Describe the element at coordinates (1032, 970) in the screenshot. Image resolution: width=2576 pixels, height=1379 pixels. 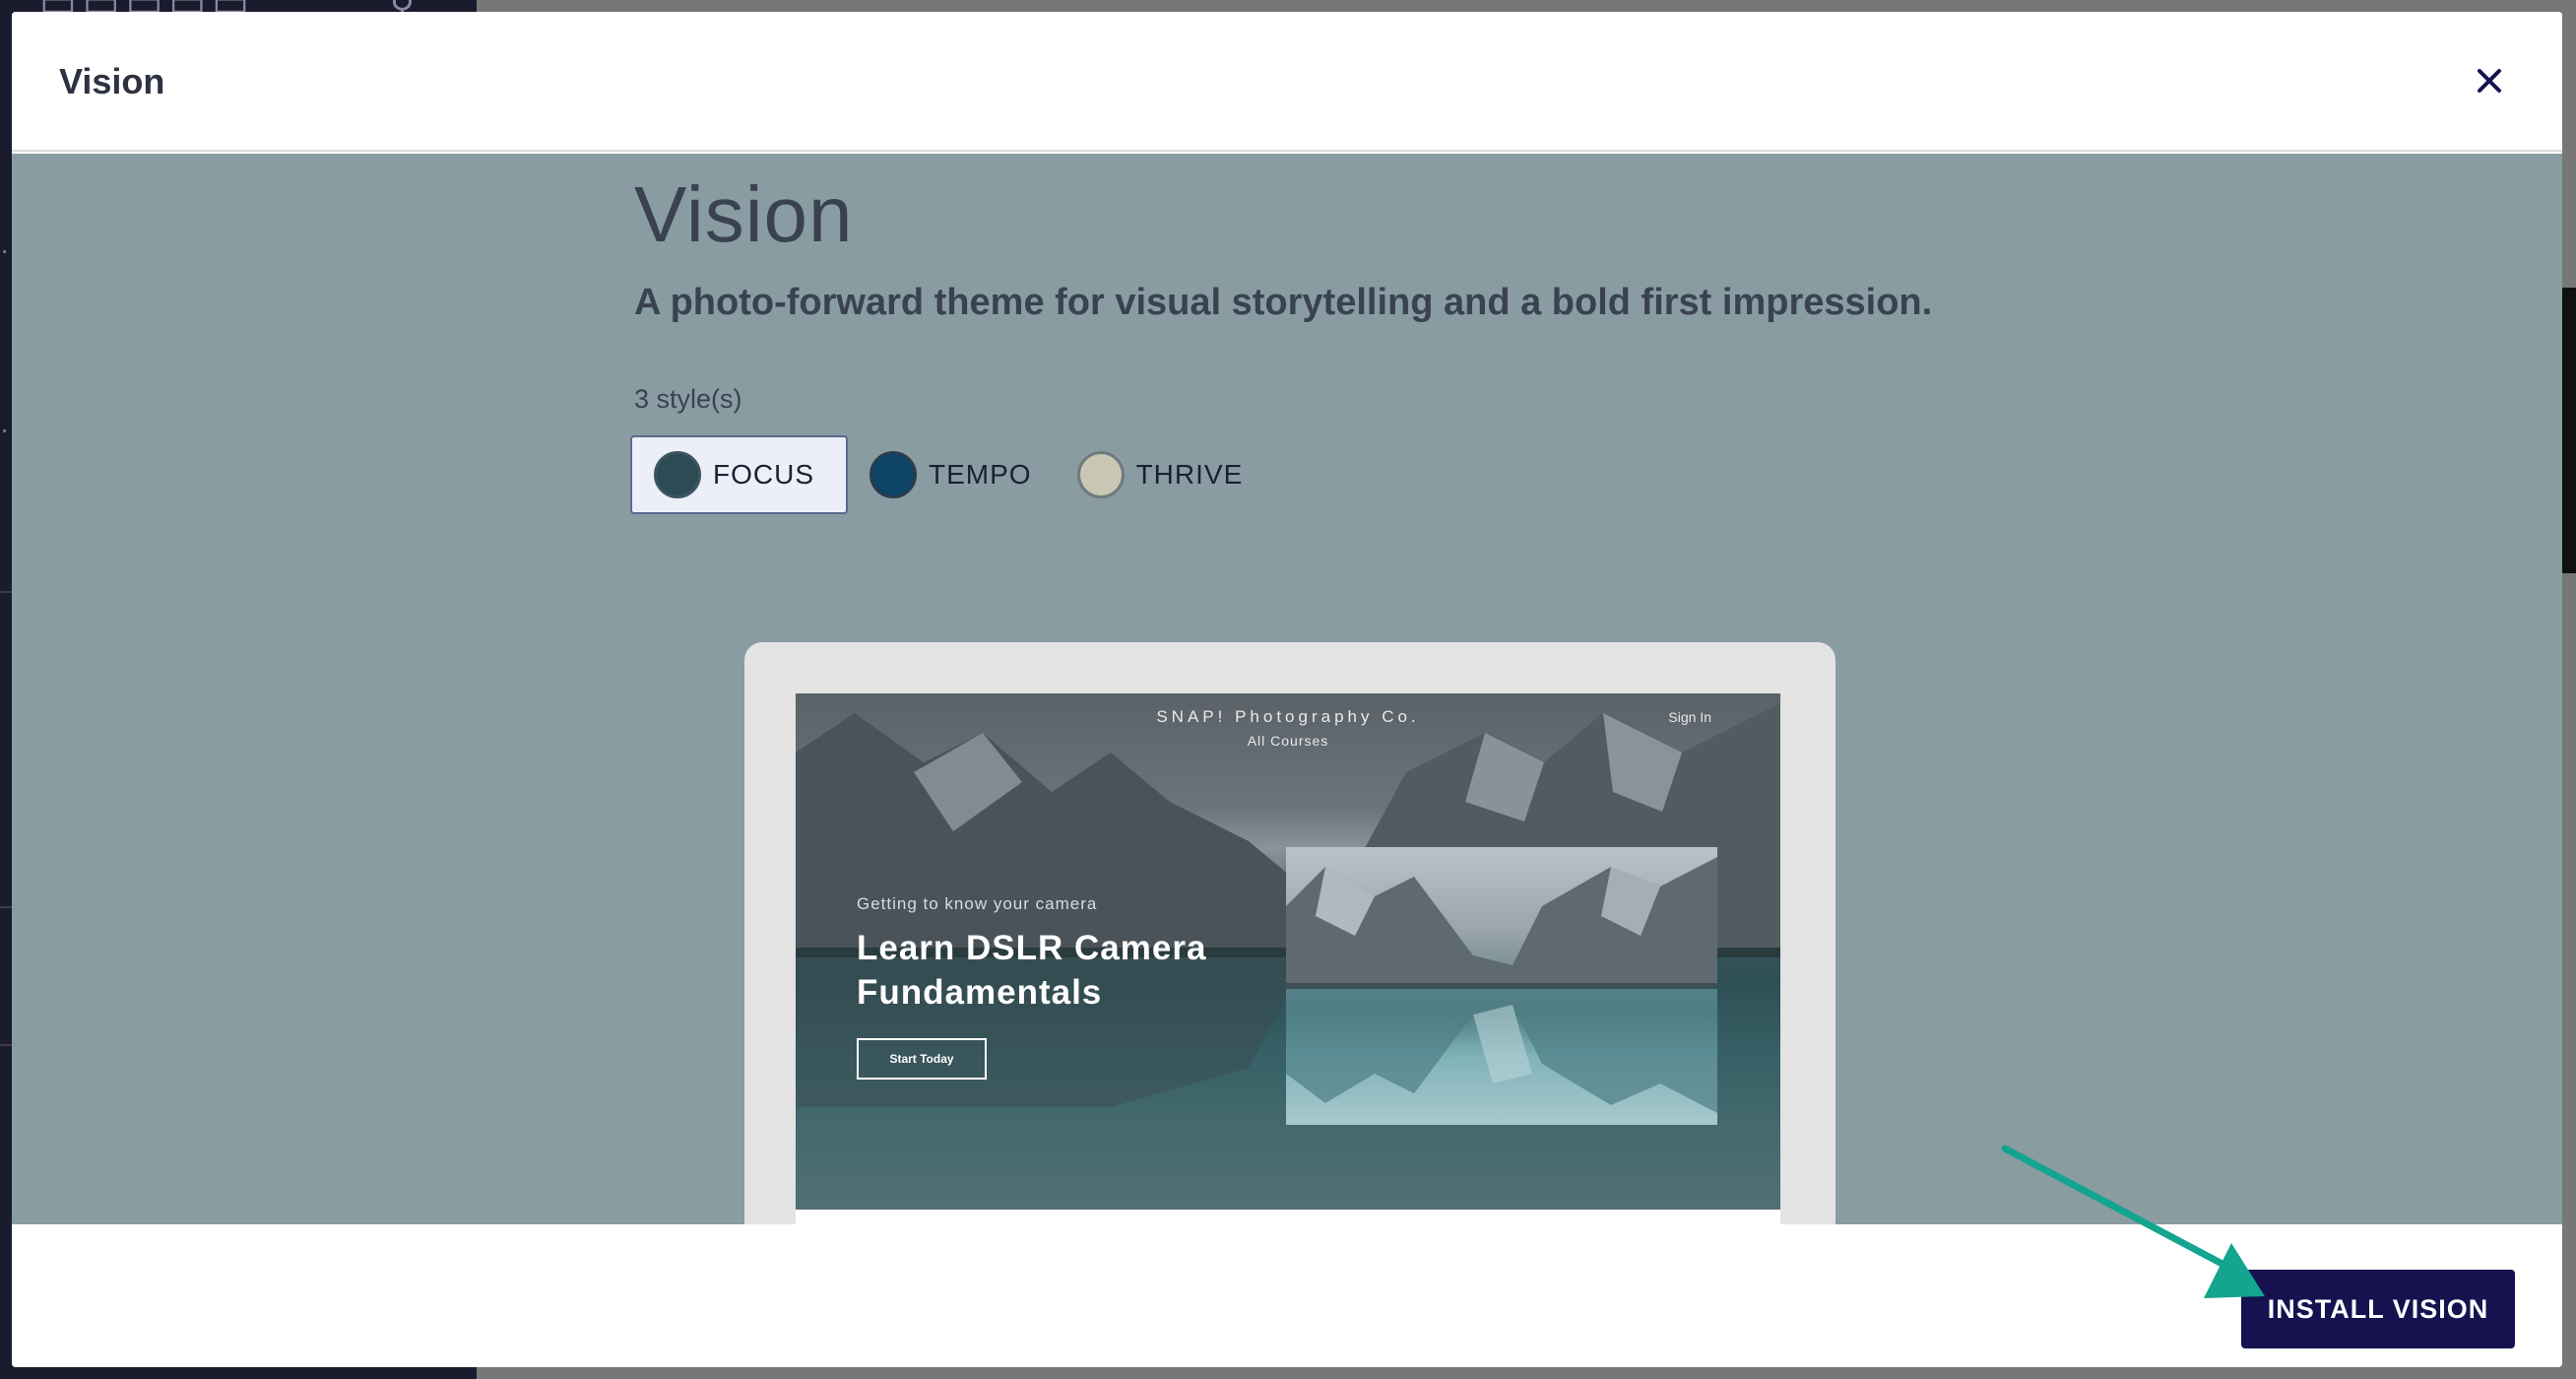
I see `preview-headline: Learn DSLR Camera Fundamentals` at that location.